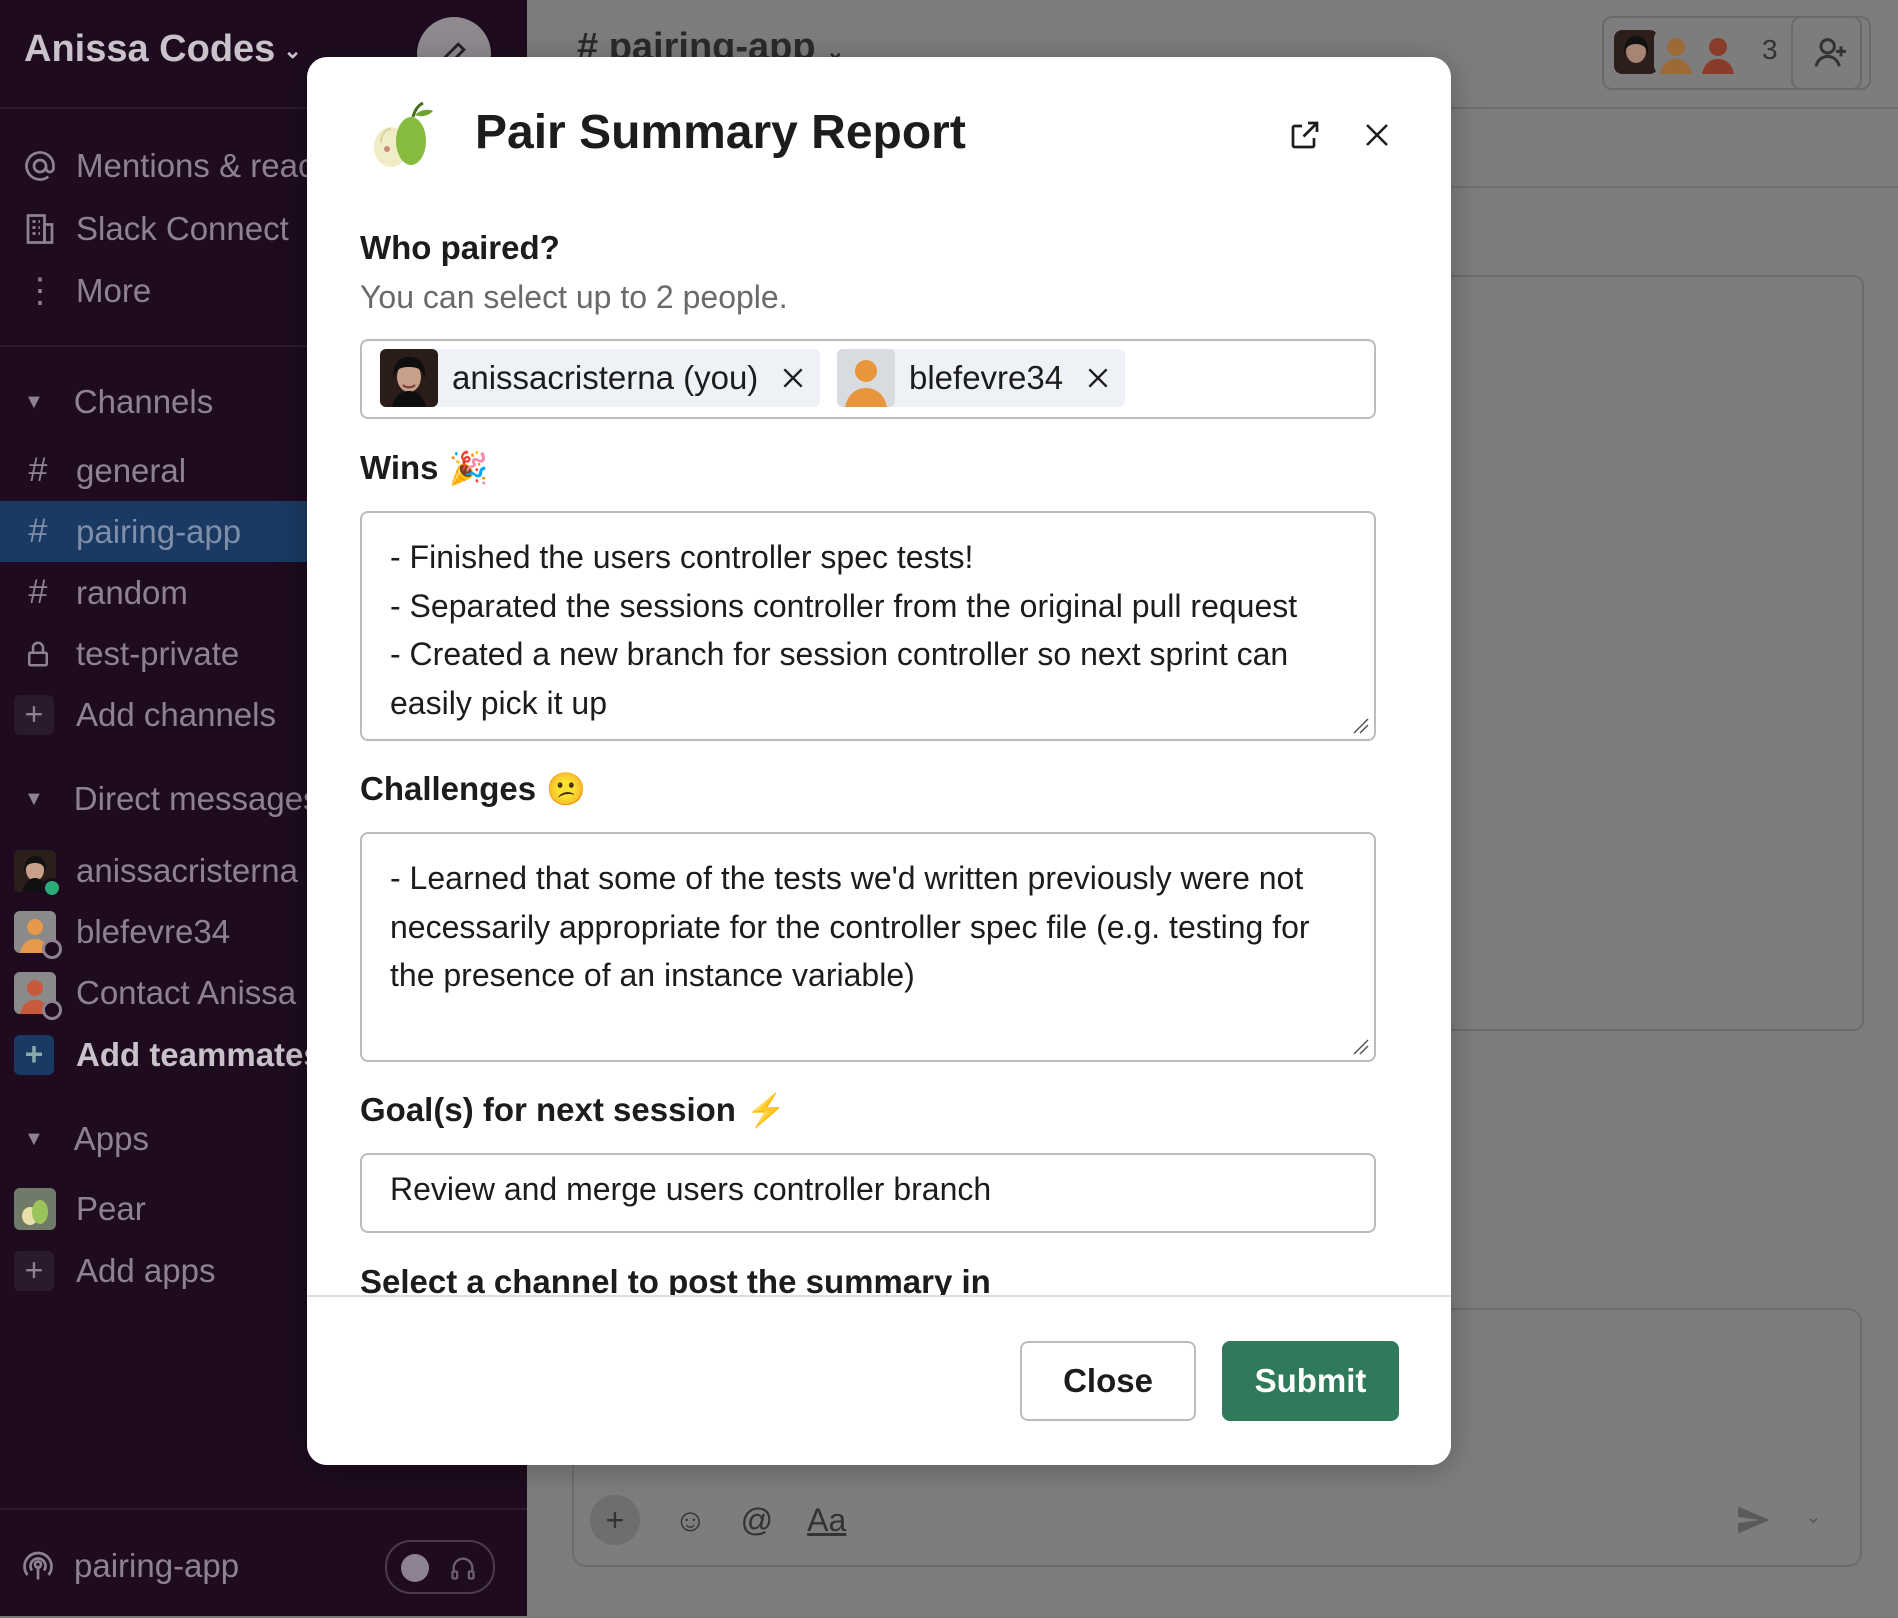  I want to click on selected-person-chip: blefevre34, so click(981, 378).